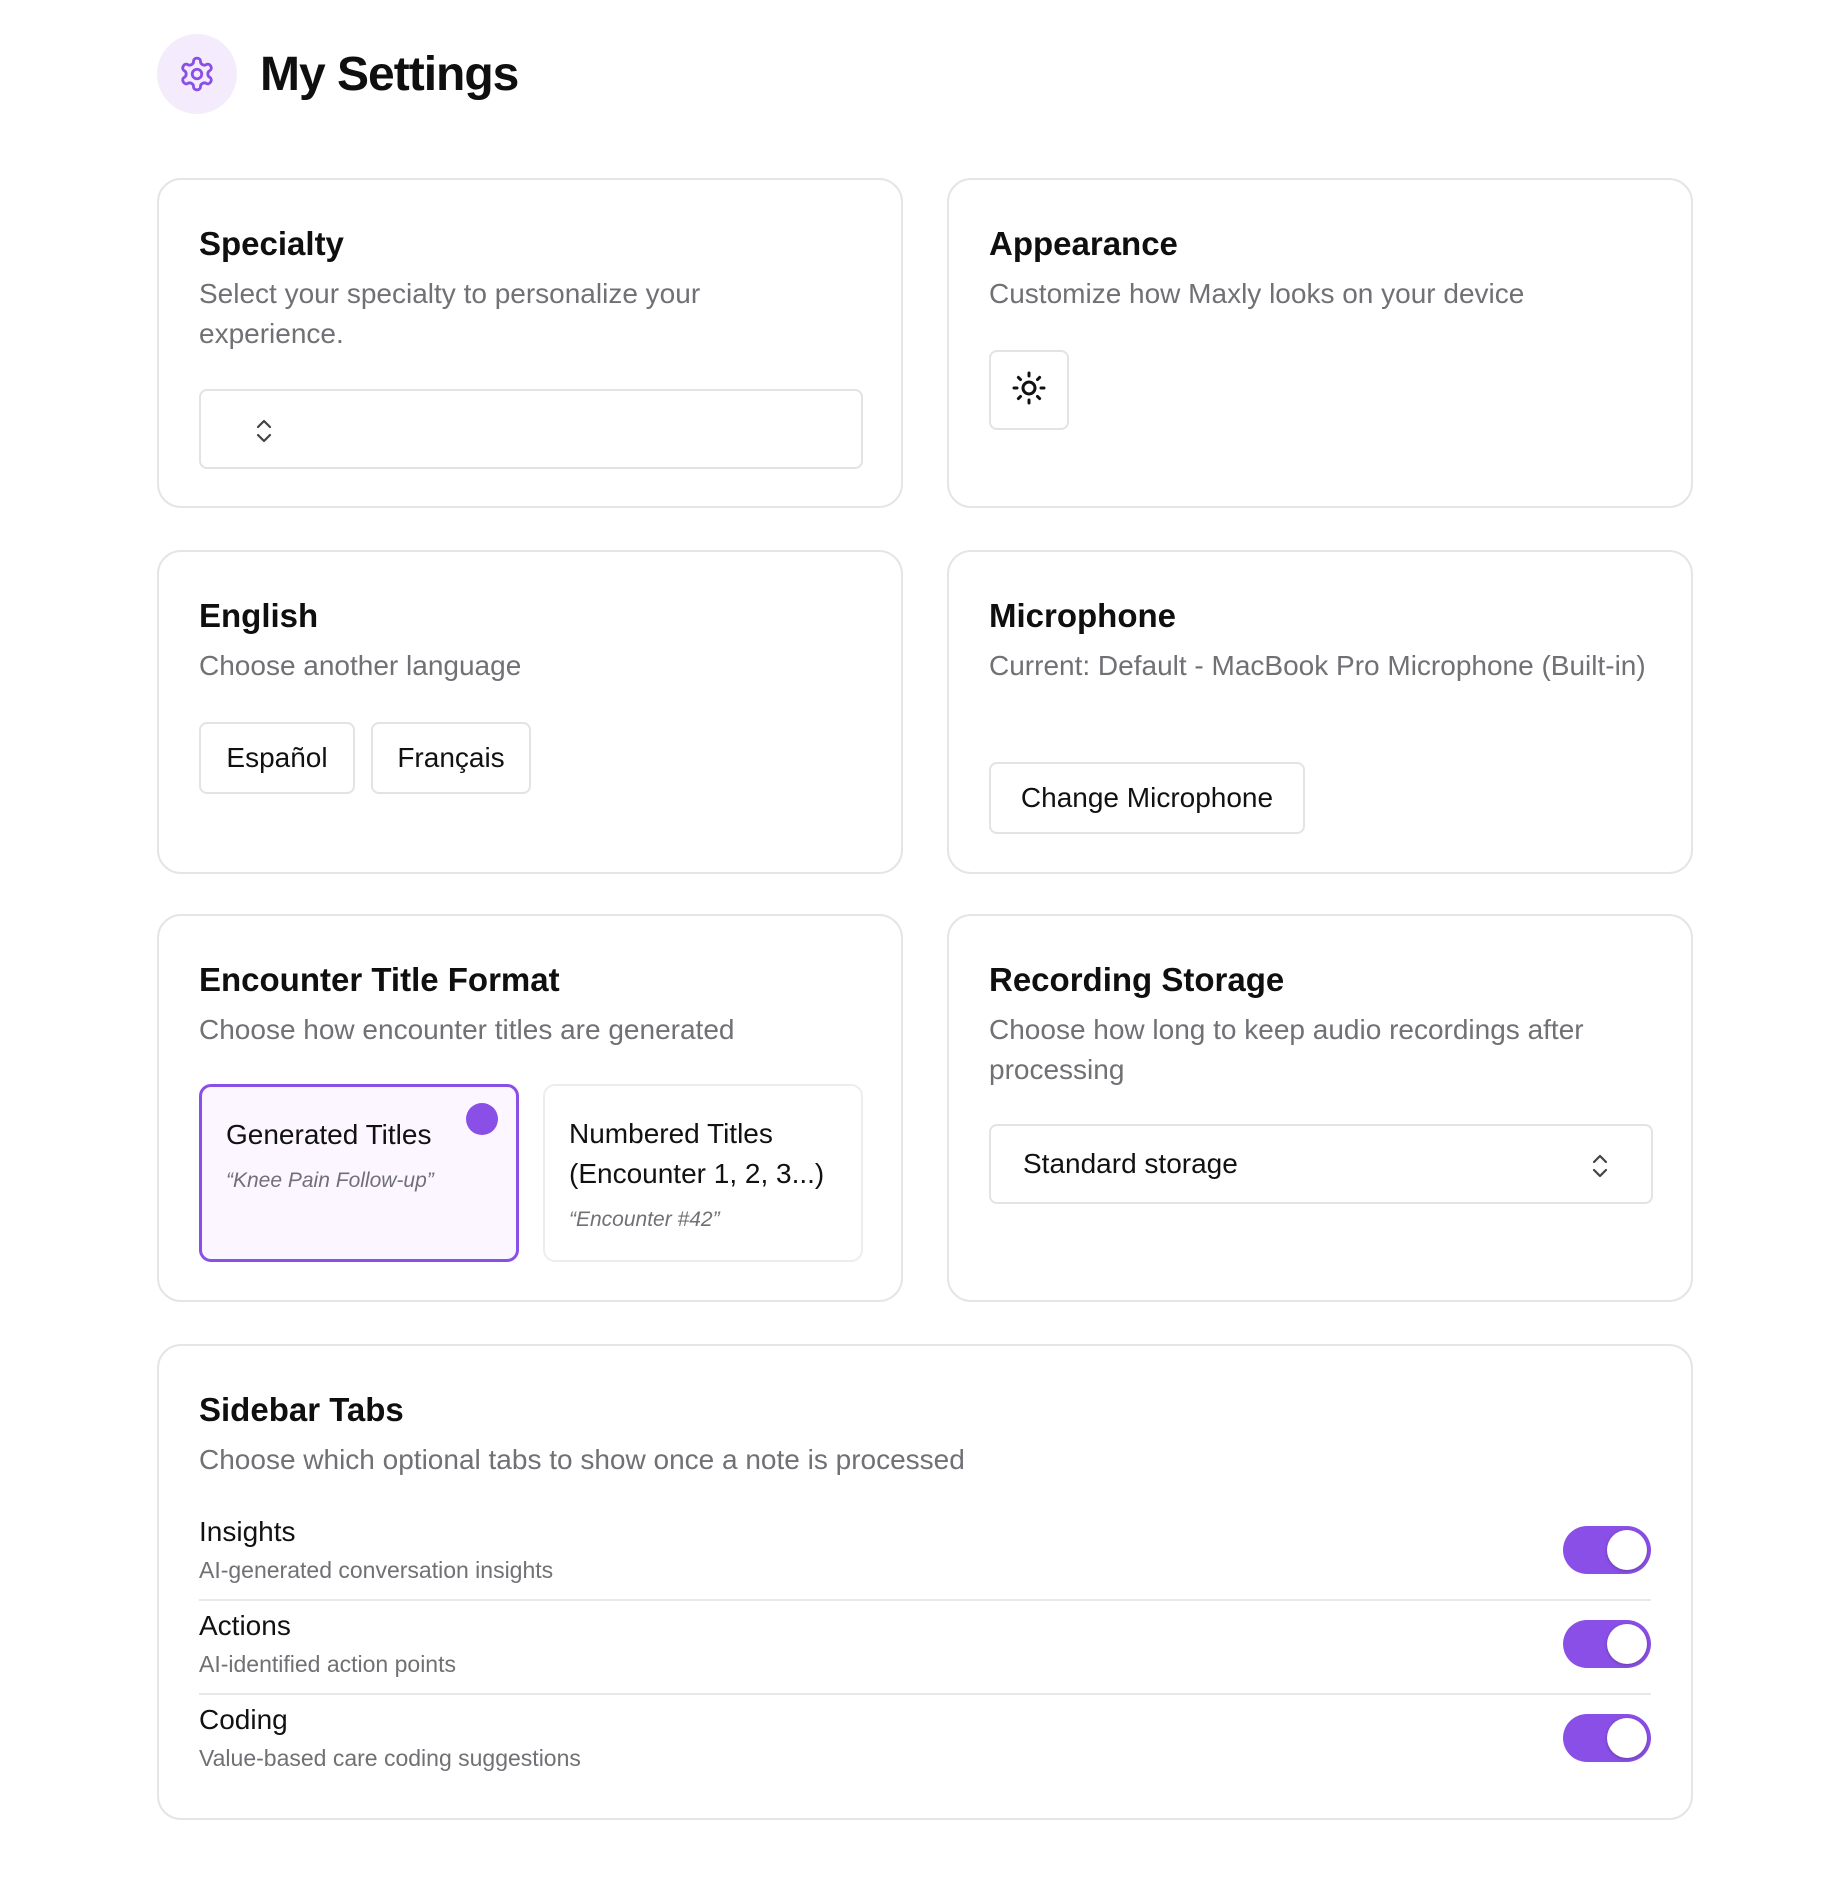 The height and width of the screenshot is (1884, 1836). Describe the element at coordinates (301, 1409) in the screenshot. I see `sidebar-tabs-title: Sidebar Tabs` at that location.